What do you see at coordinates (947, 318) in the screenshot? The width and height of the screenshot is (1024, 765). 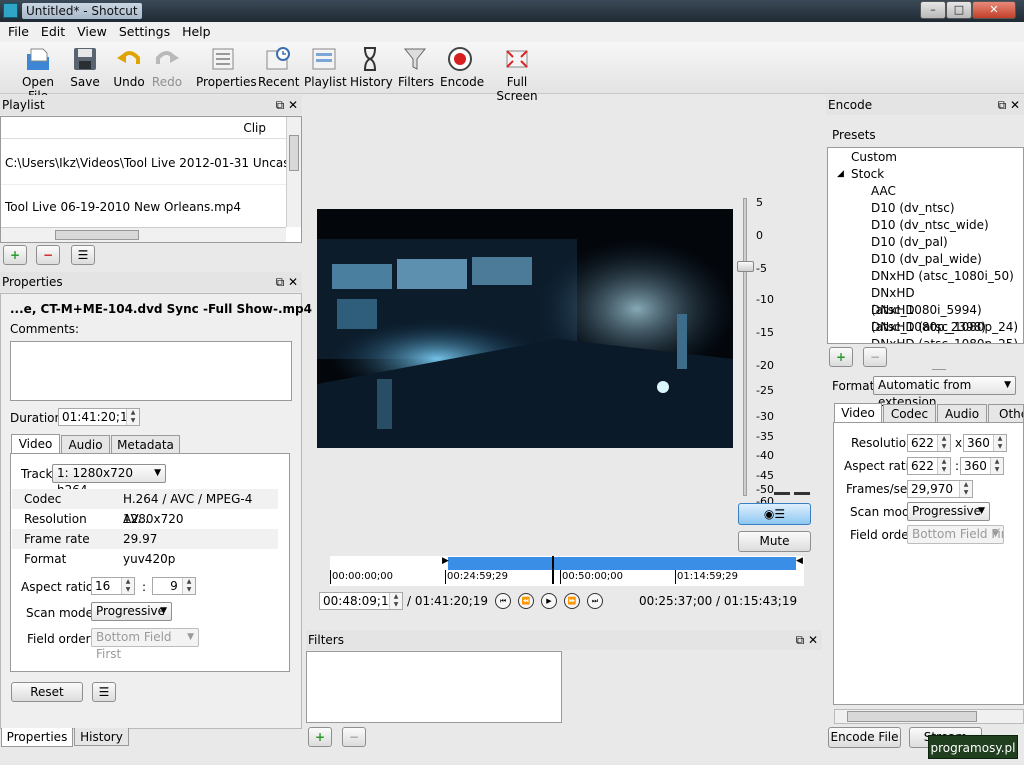 I see `preset-item: DNxHD (atsc_1080p_2398)` at bounding box center [947, 318].